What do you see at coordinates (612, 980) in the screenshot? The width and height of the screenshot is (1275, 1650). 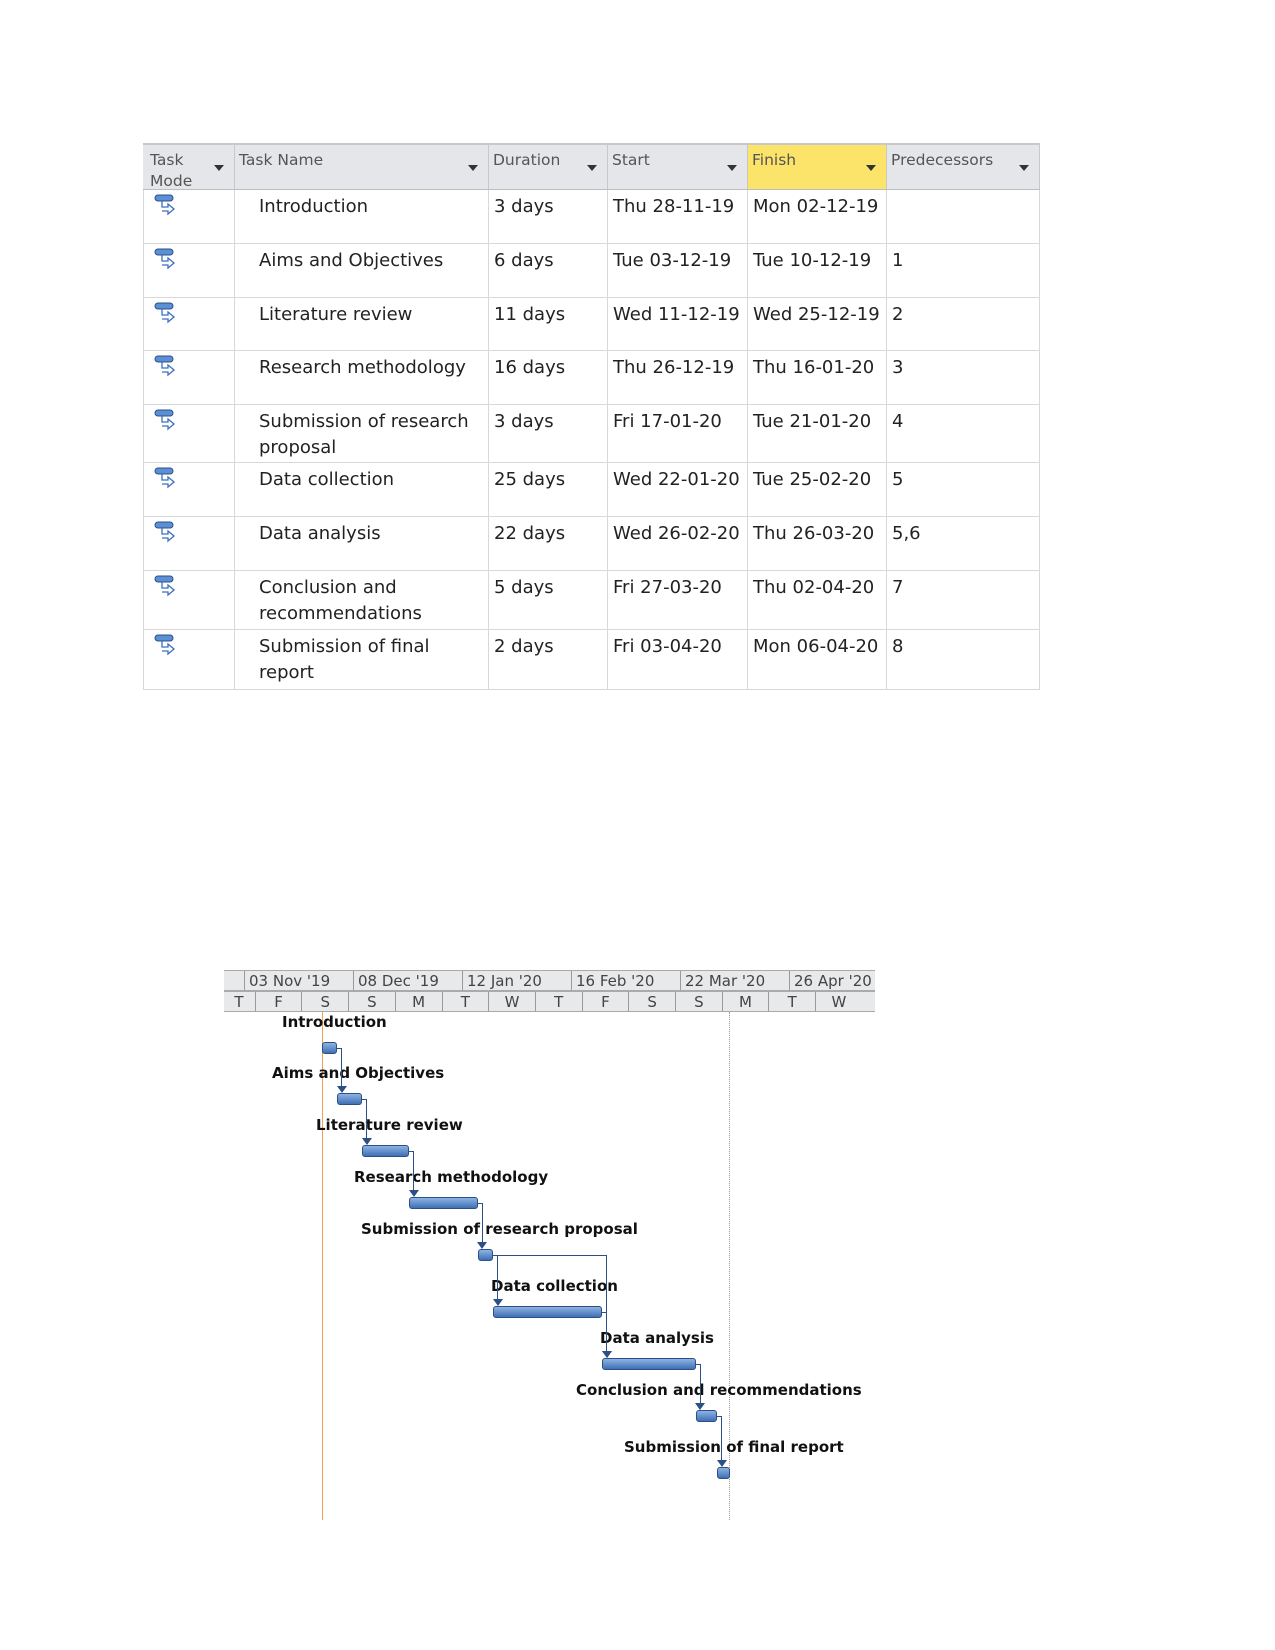 I see `timescale-major-label: 16 Feb '20` at bounding box center [612, 980].